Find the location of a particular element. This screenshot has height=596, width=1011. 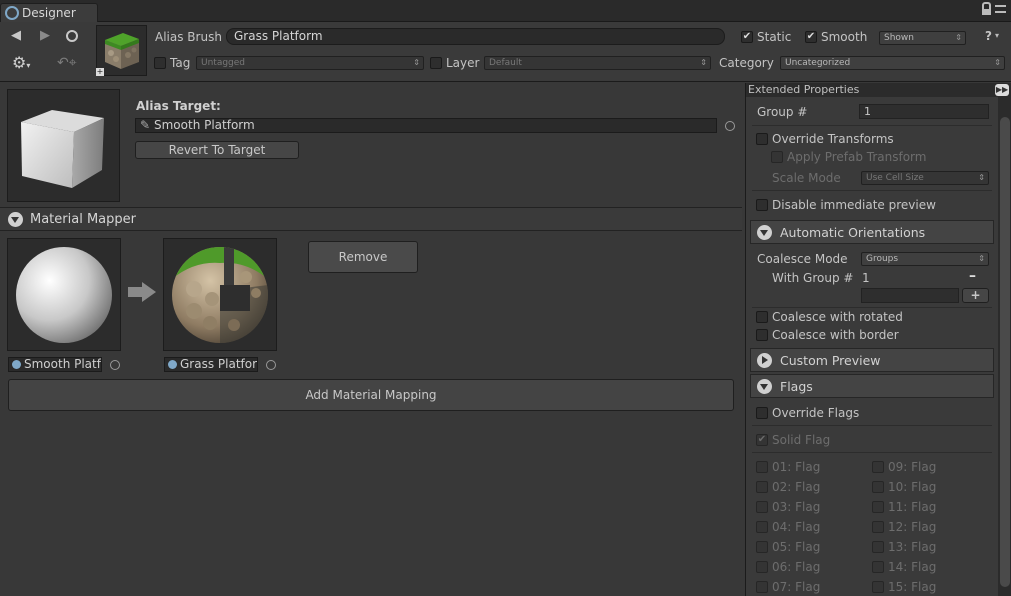

tag-dropdown: Untagged ⇕ is located at coordinates (310, 63).